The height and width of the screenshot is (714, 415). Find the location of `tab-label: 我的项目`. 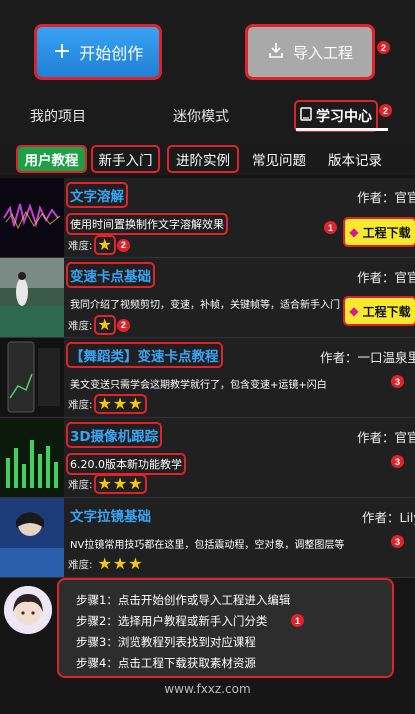

tab-label: 我的项目 is located at coordinates (58, 117).